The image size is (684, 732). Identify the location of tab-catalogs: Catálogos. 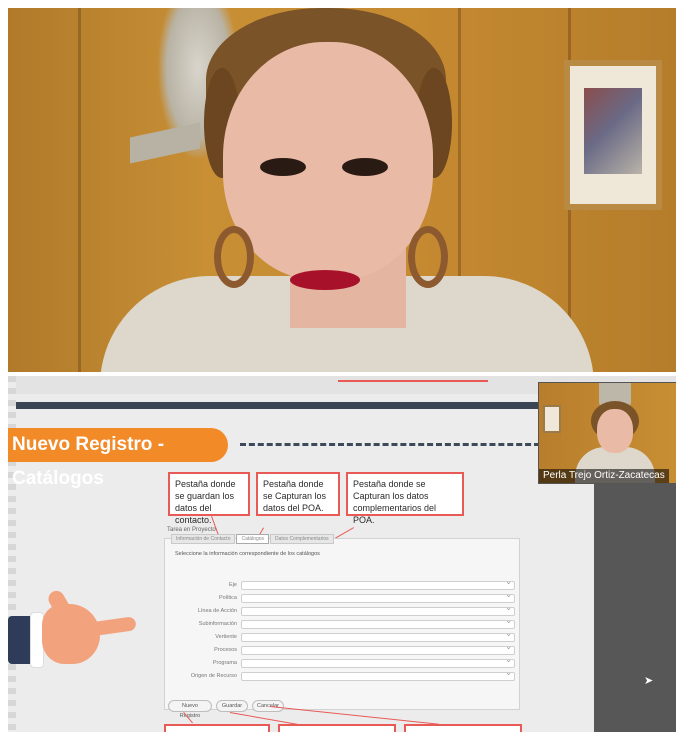
(252, 539).